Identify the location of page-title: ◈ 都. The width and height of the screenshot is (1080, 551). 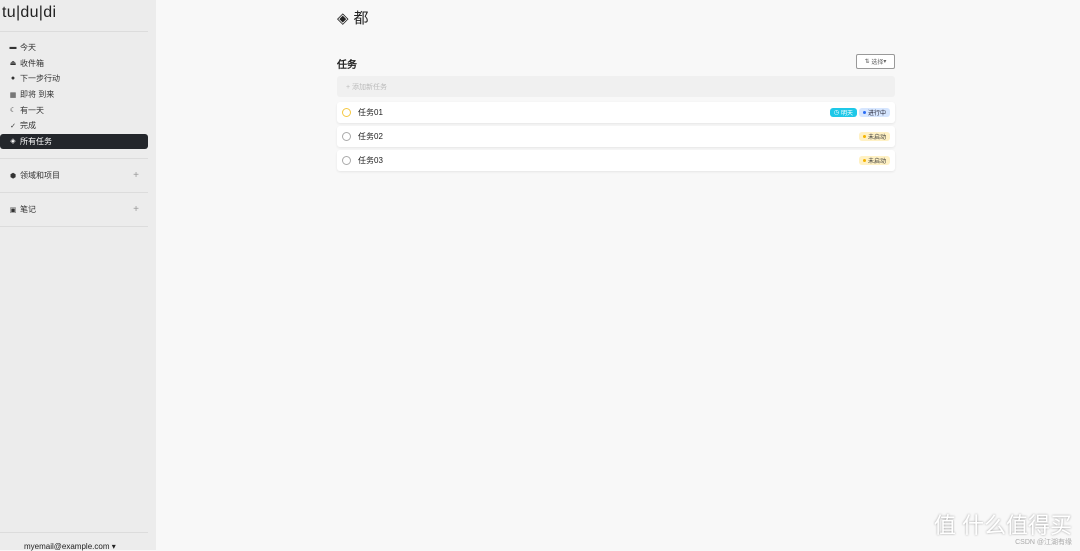
(353, 17).